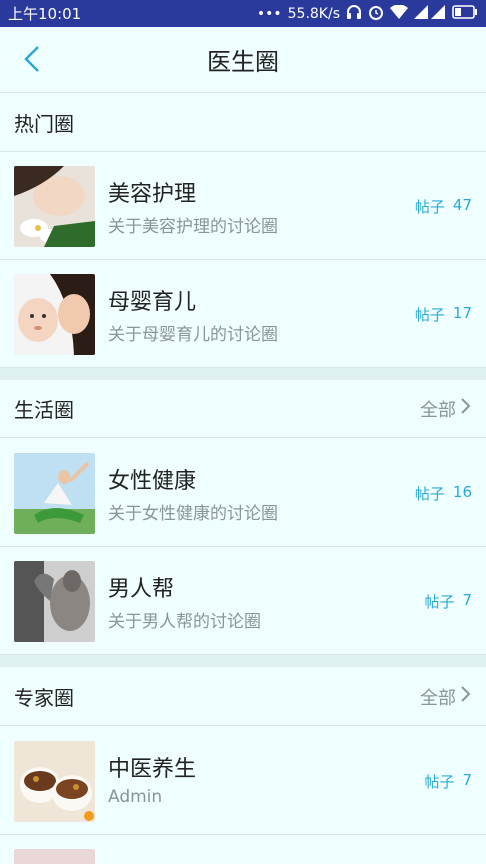 This screenshot has width=486, height=864. Describe the element at coordinates (243, 409) in the screenshot. I see `section-header-life: 生活圈 全部` at that location.